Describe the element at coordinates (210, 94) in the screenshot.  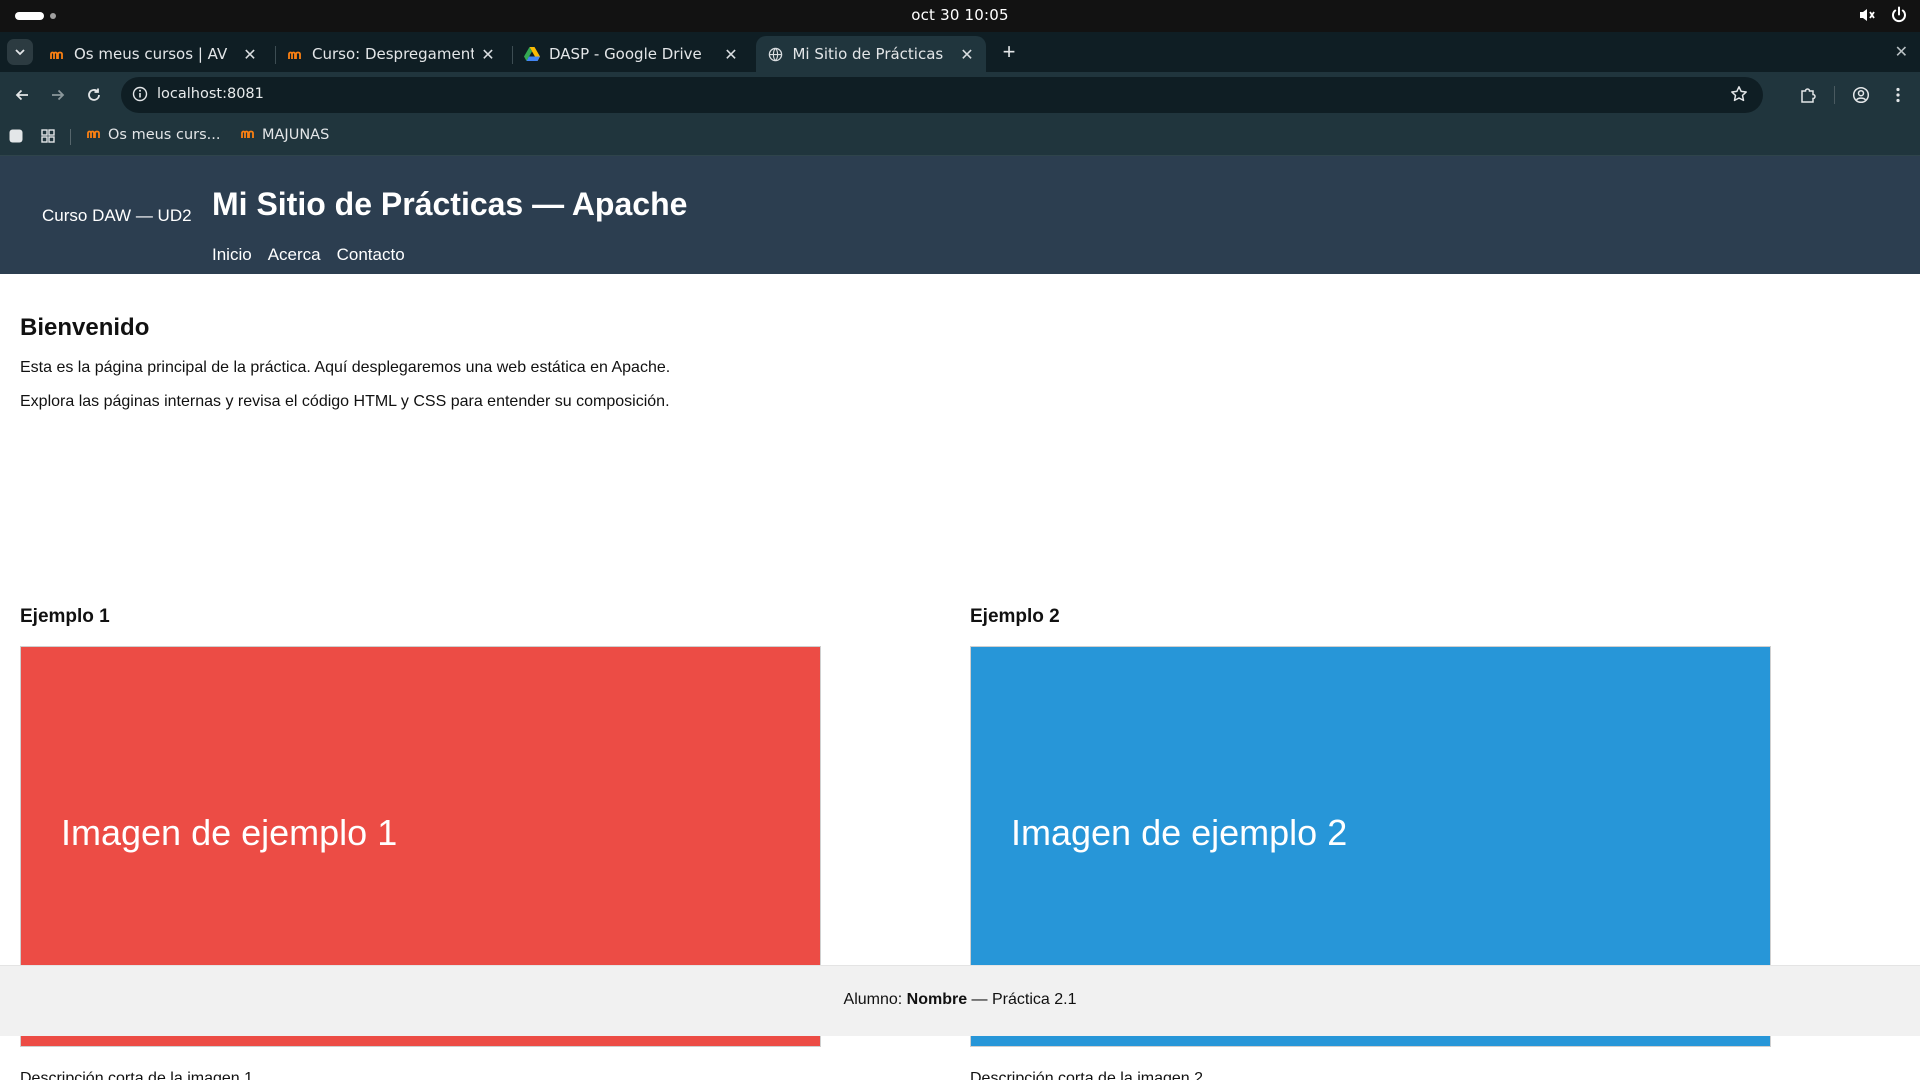
I see `url-text: localhost:8081` at that location.